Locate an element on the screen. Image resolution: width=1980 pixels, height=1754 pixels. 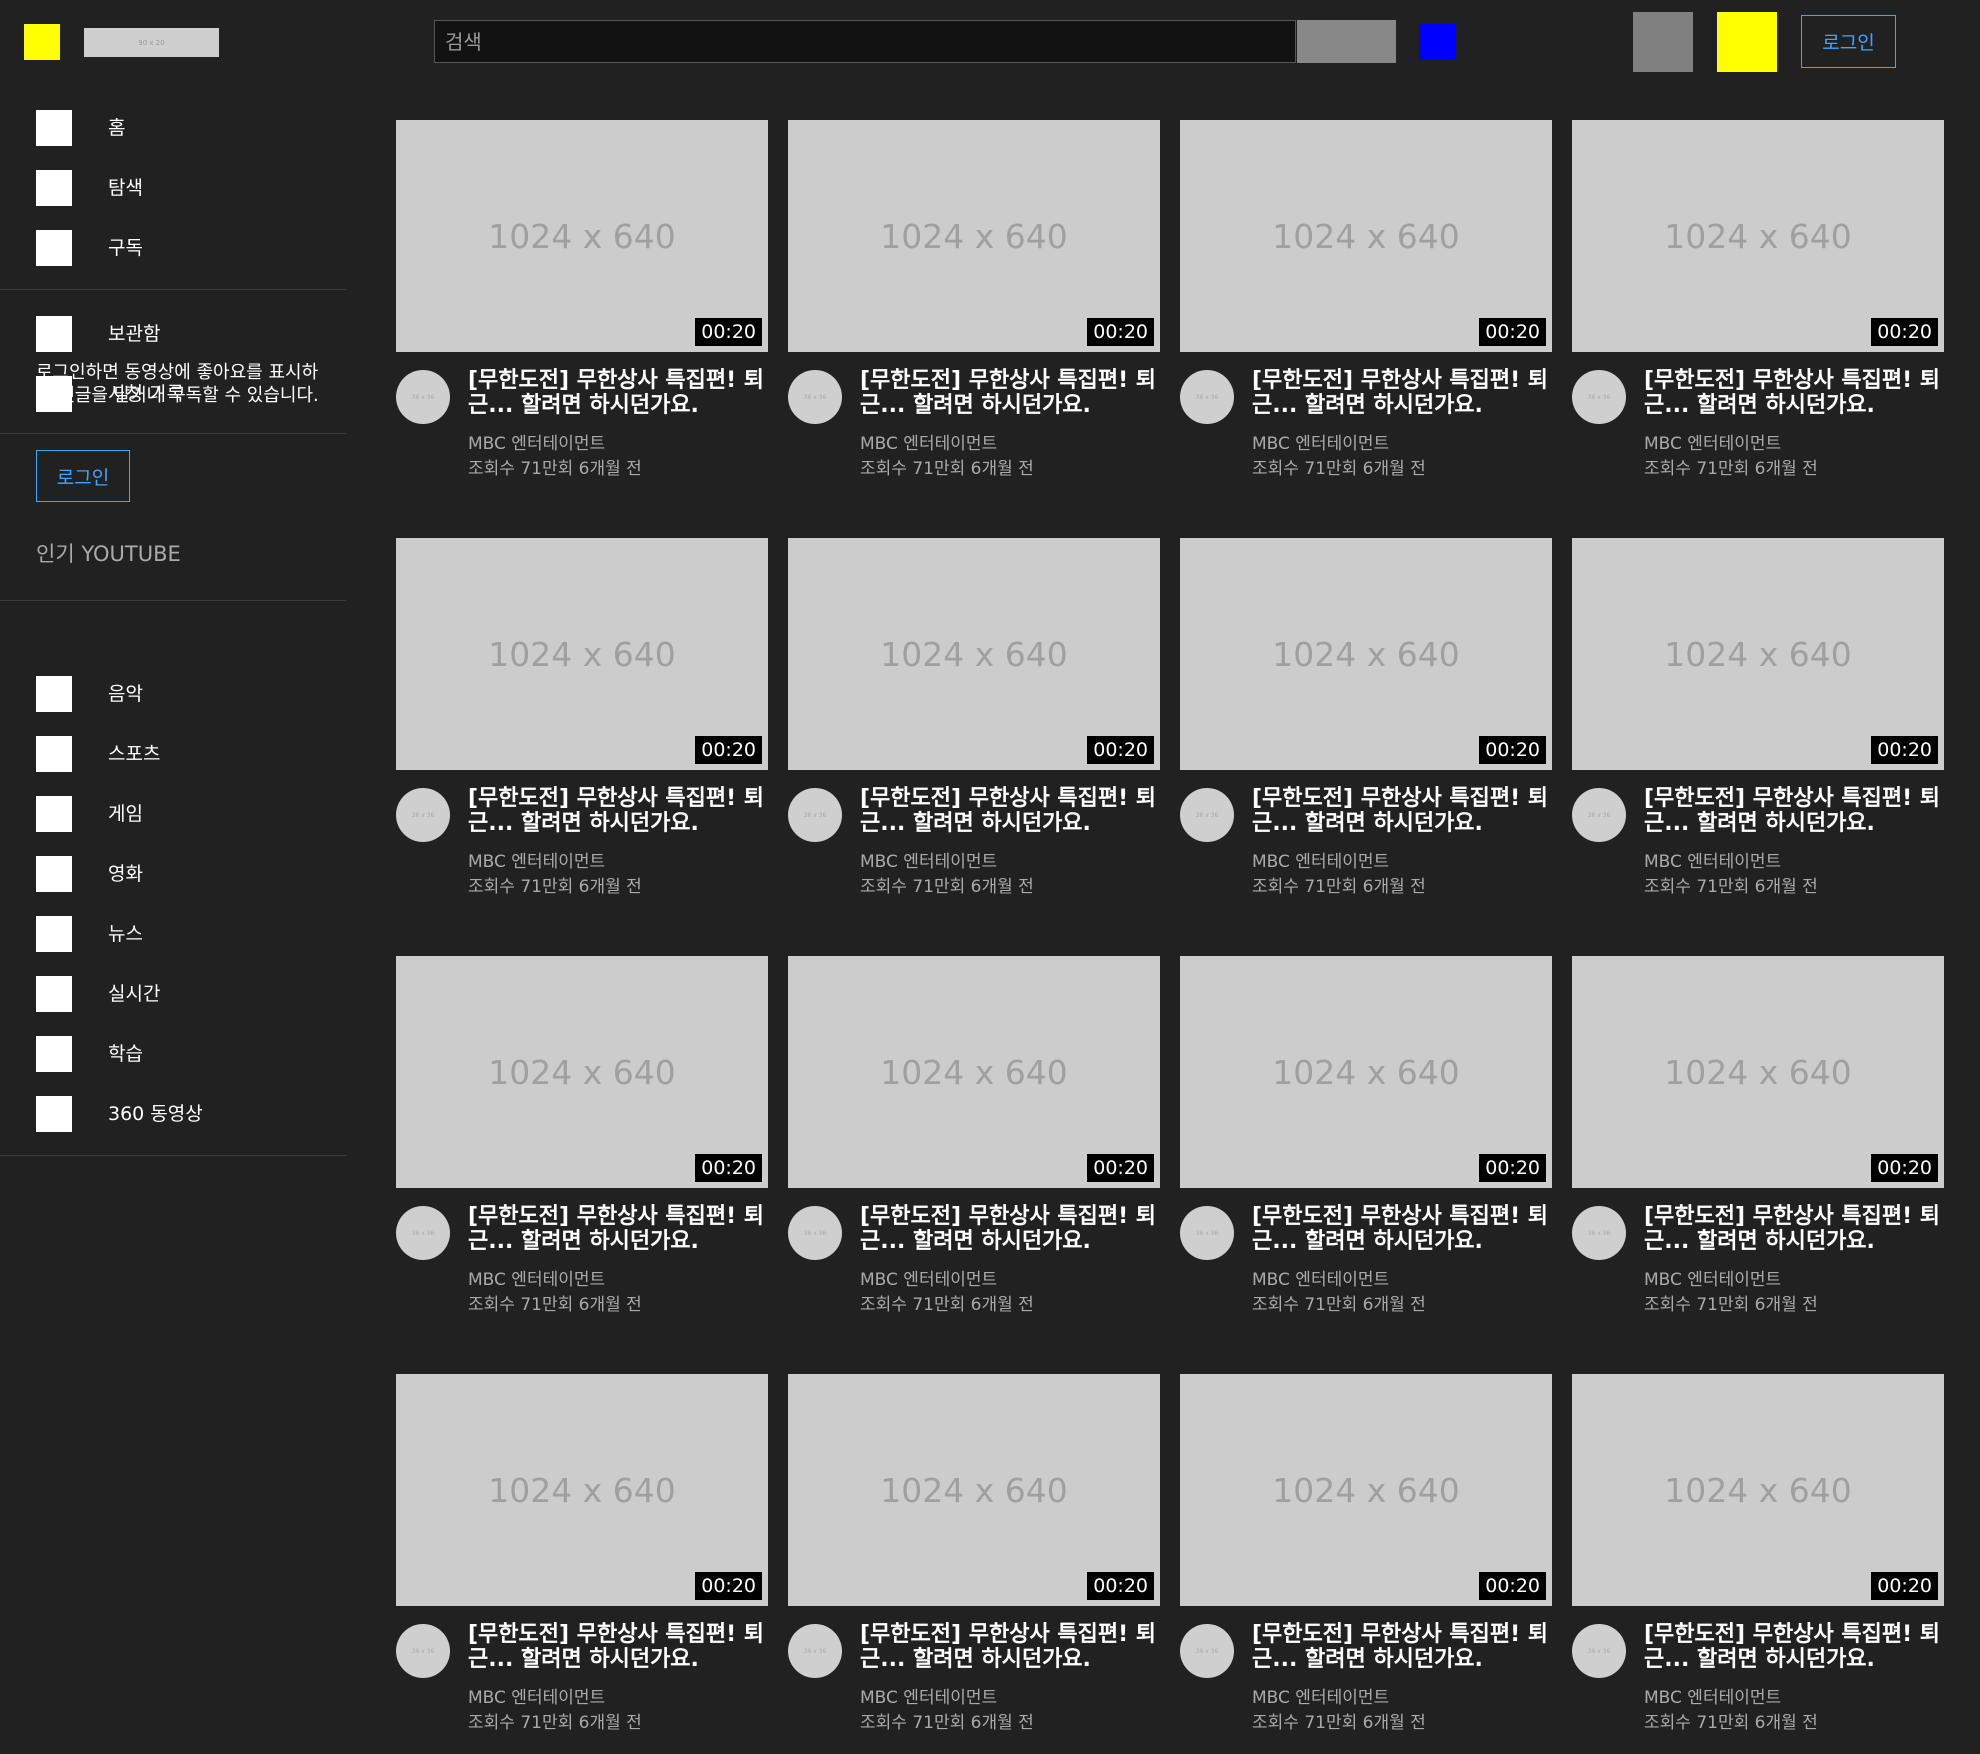
voice-search-icon is located at coordinates (1437, 42).